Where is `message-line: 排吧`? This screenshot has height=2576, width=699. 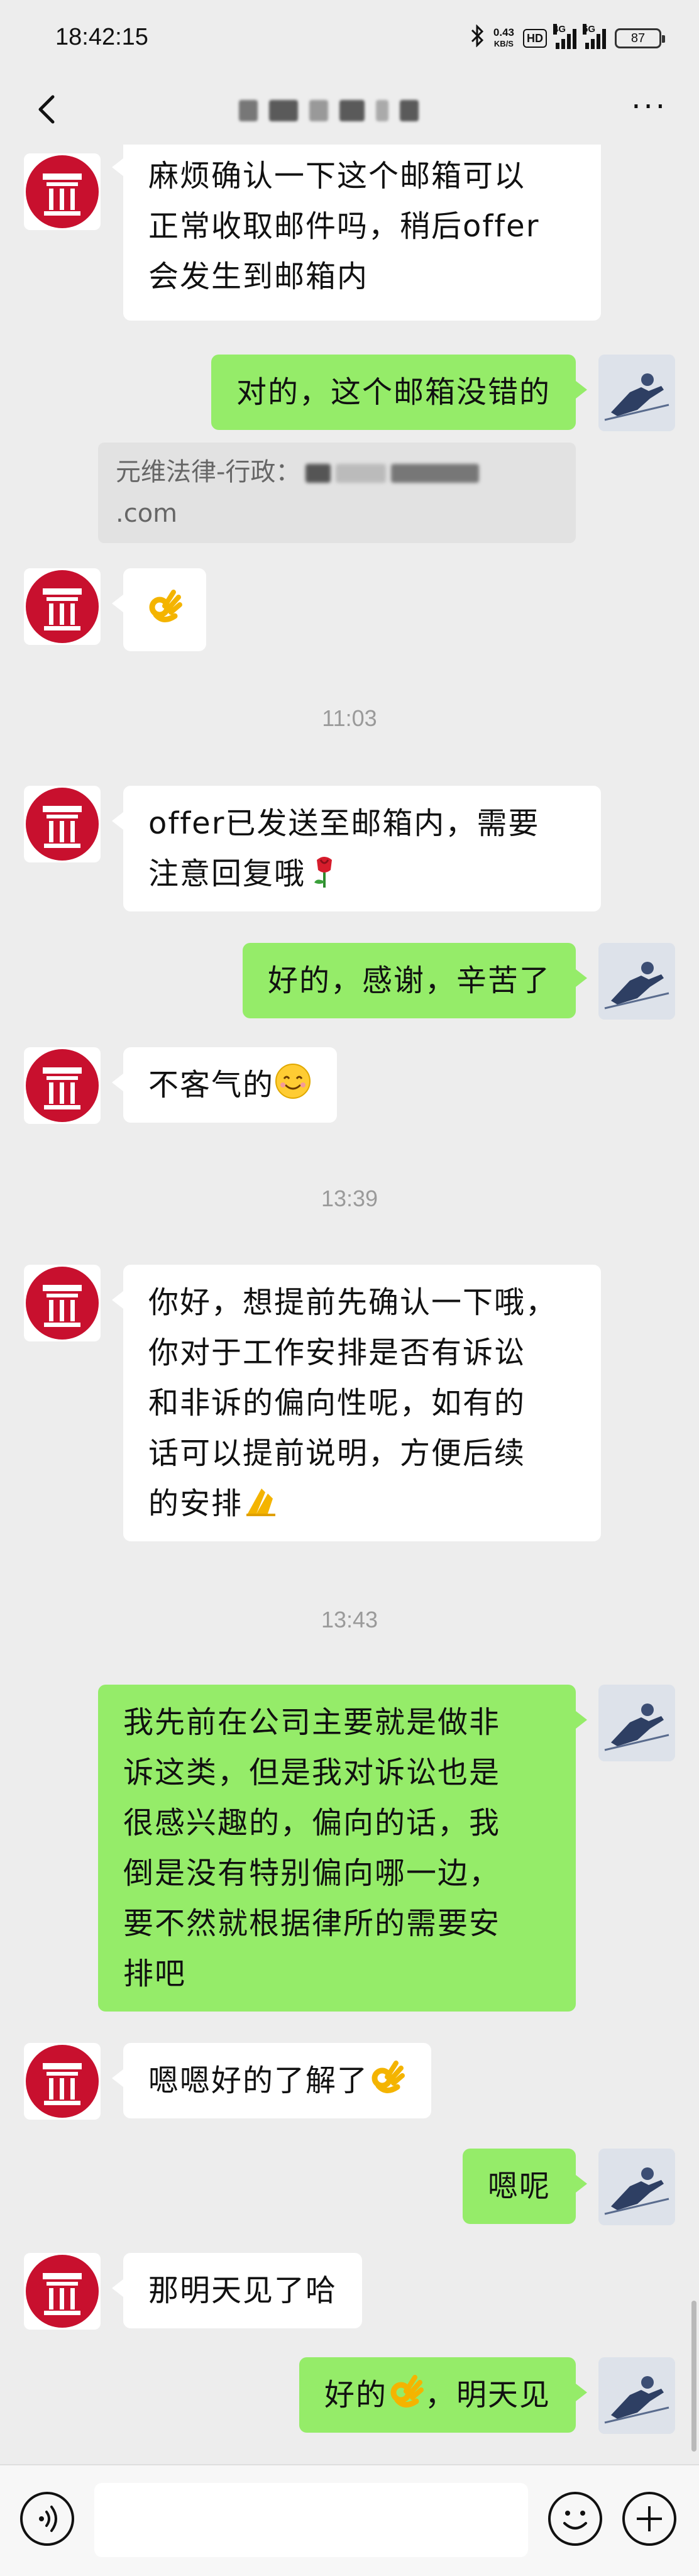 message-line: 排吧 is located at coordinates (155, 1974).